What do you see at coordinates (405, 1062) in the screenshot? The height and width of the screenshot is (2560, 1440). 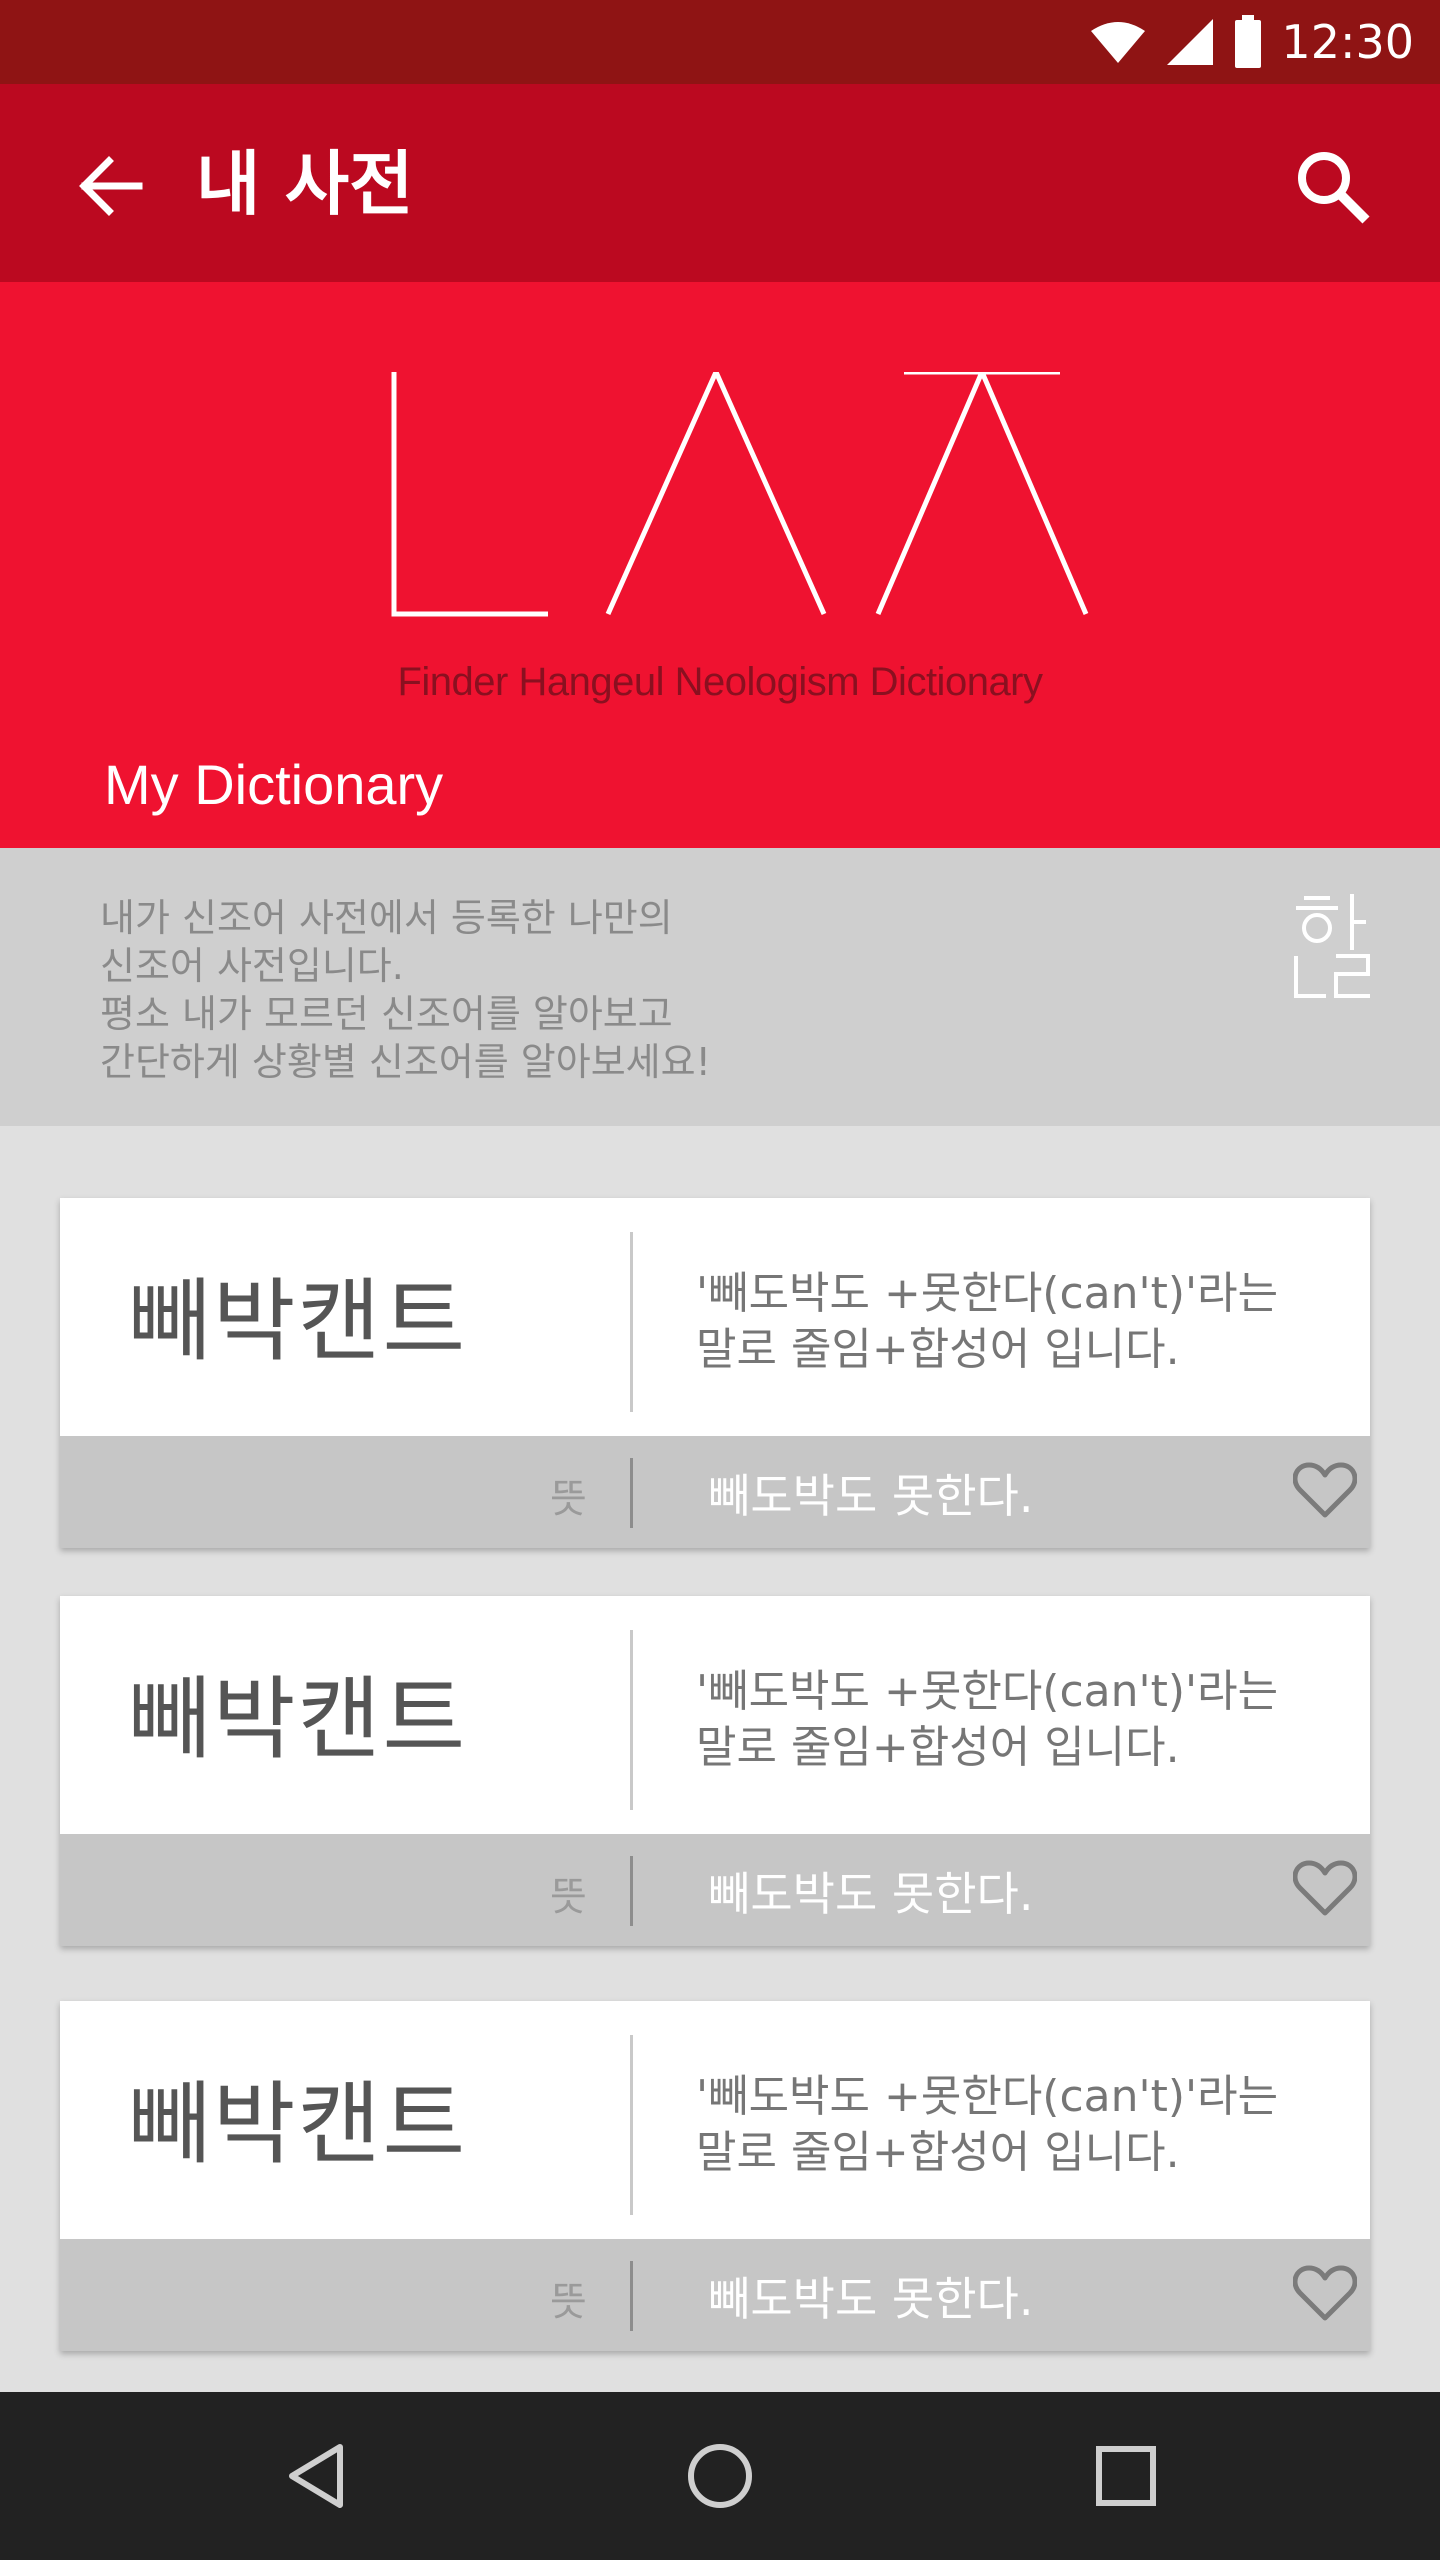 I see `description-line: 간단하게 상황별 신조어를 알아보세요!` at bounding box center [405, 1062].